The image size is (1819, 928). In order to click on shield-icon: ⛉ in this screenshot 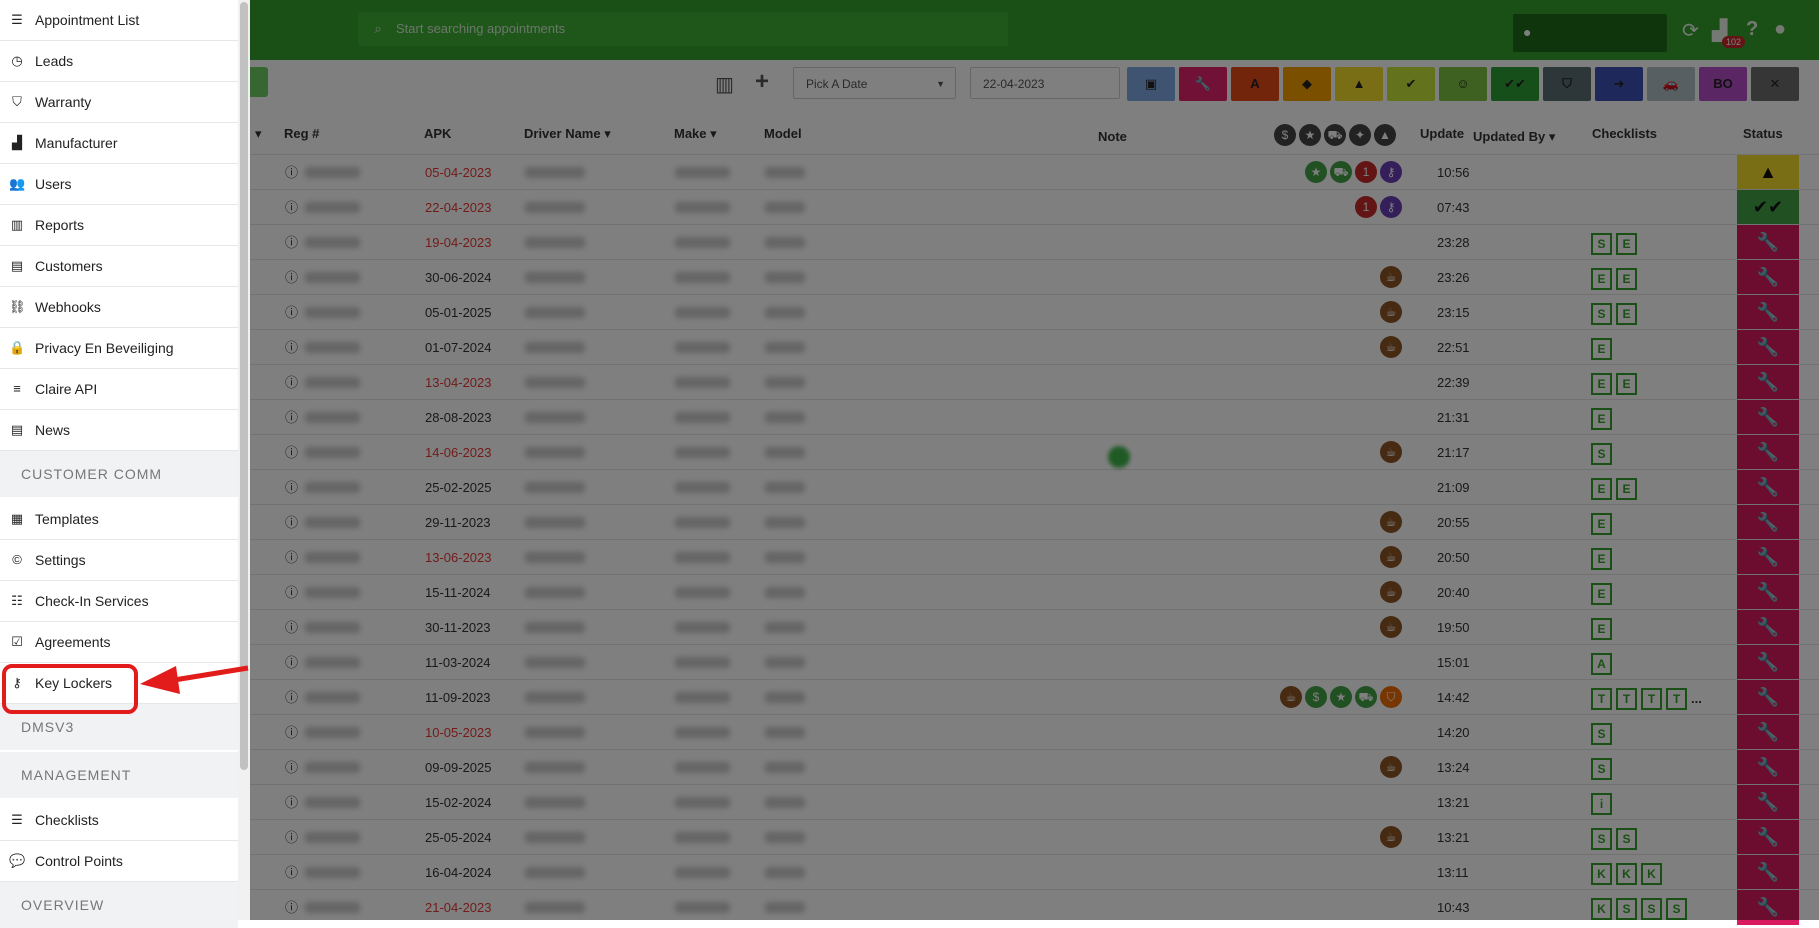, I will do `click(1391, 697)`.